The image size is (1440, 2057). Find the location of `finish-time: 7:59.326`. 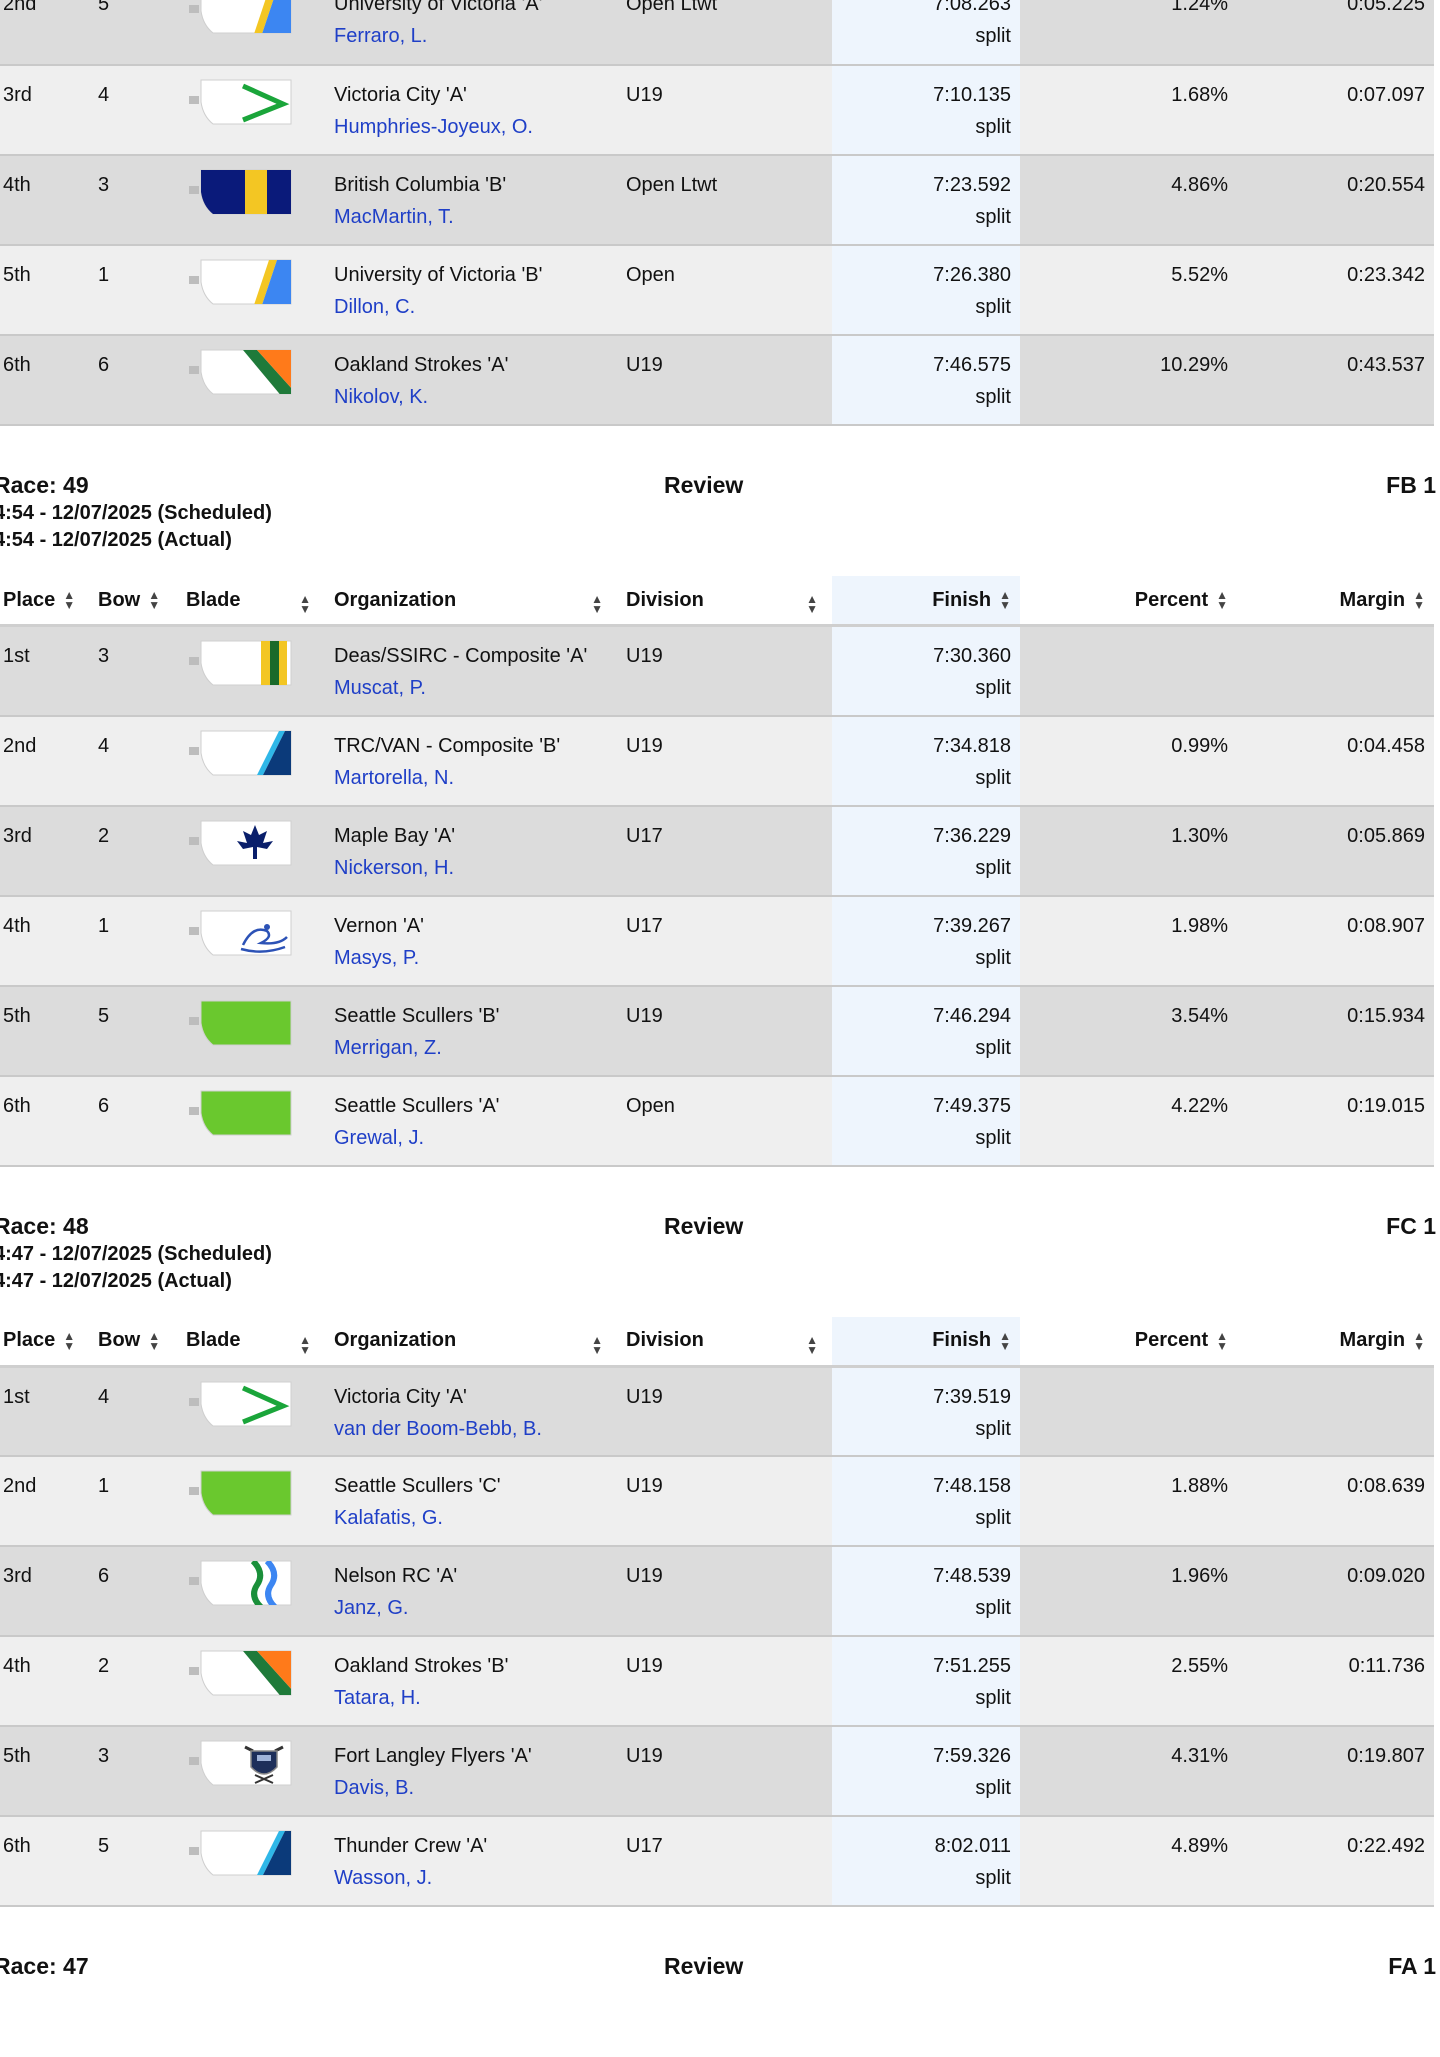

finish-time: 7:59.326 is located at coordinates (972, 1756).